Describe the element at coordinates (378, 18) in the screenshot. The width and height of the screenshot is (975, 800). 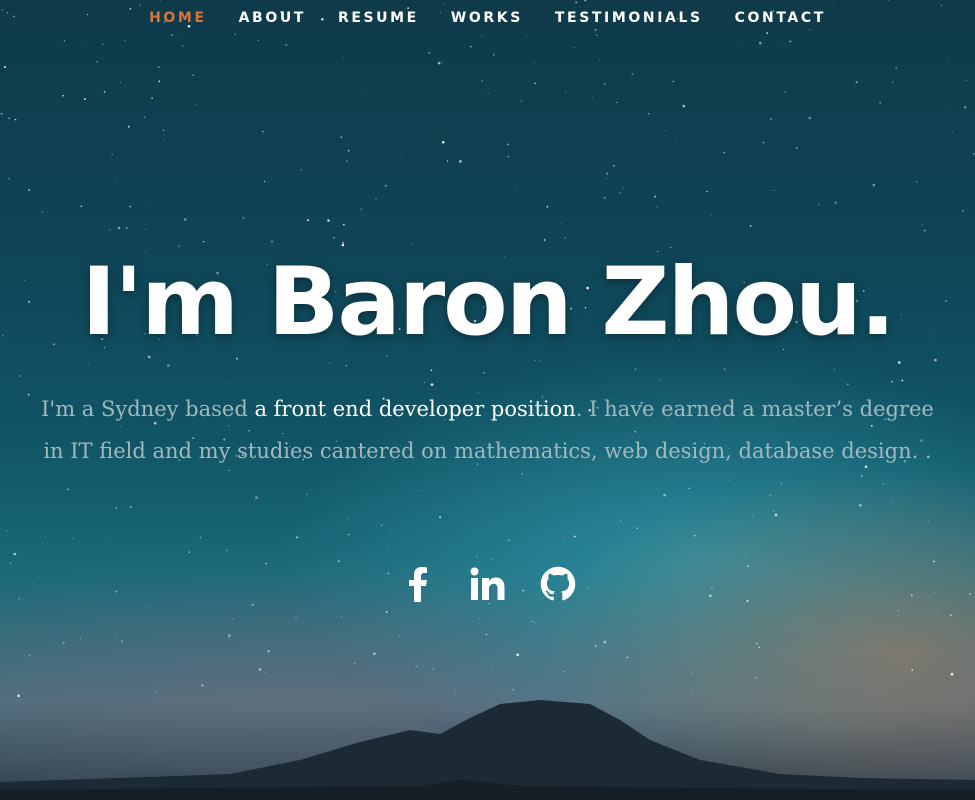
I see `nav-item-resume: RESUME` at that location.